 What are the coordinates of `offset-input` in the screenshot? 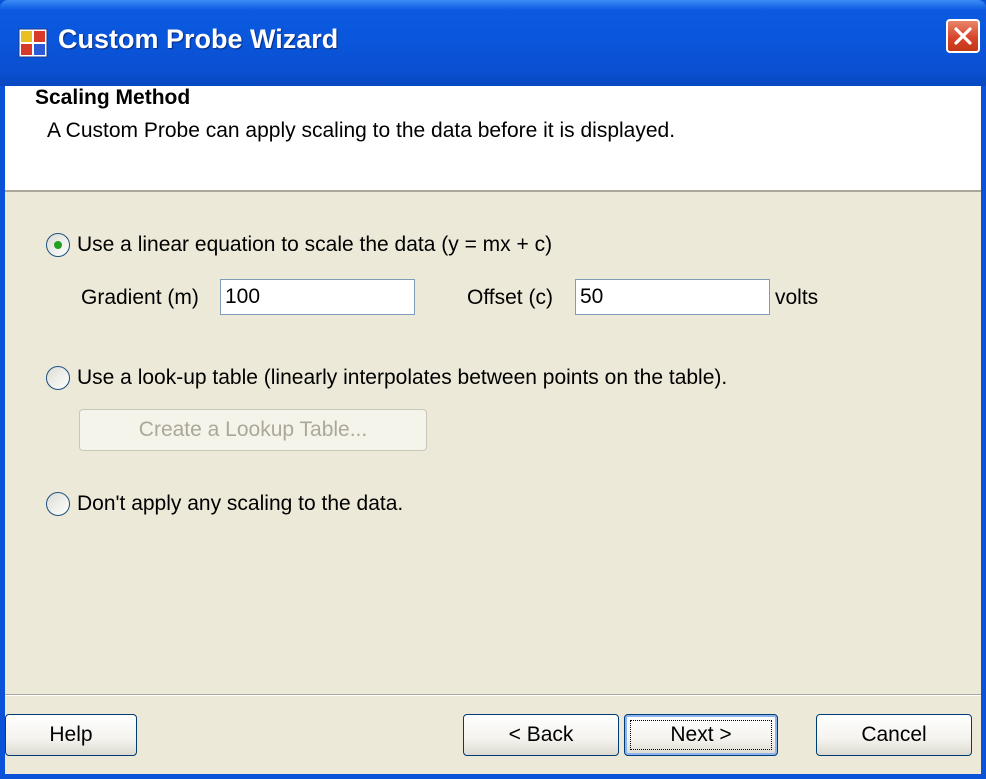 It's located at (672, 297).